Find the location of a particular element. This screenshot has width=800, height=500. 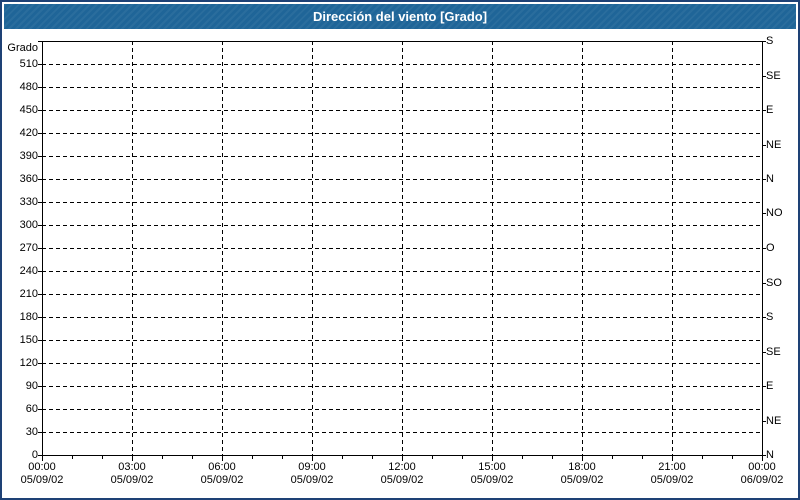

chart-title: Dirección del viento [Grado] is located at coordinates (400, 16).